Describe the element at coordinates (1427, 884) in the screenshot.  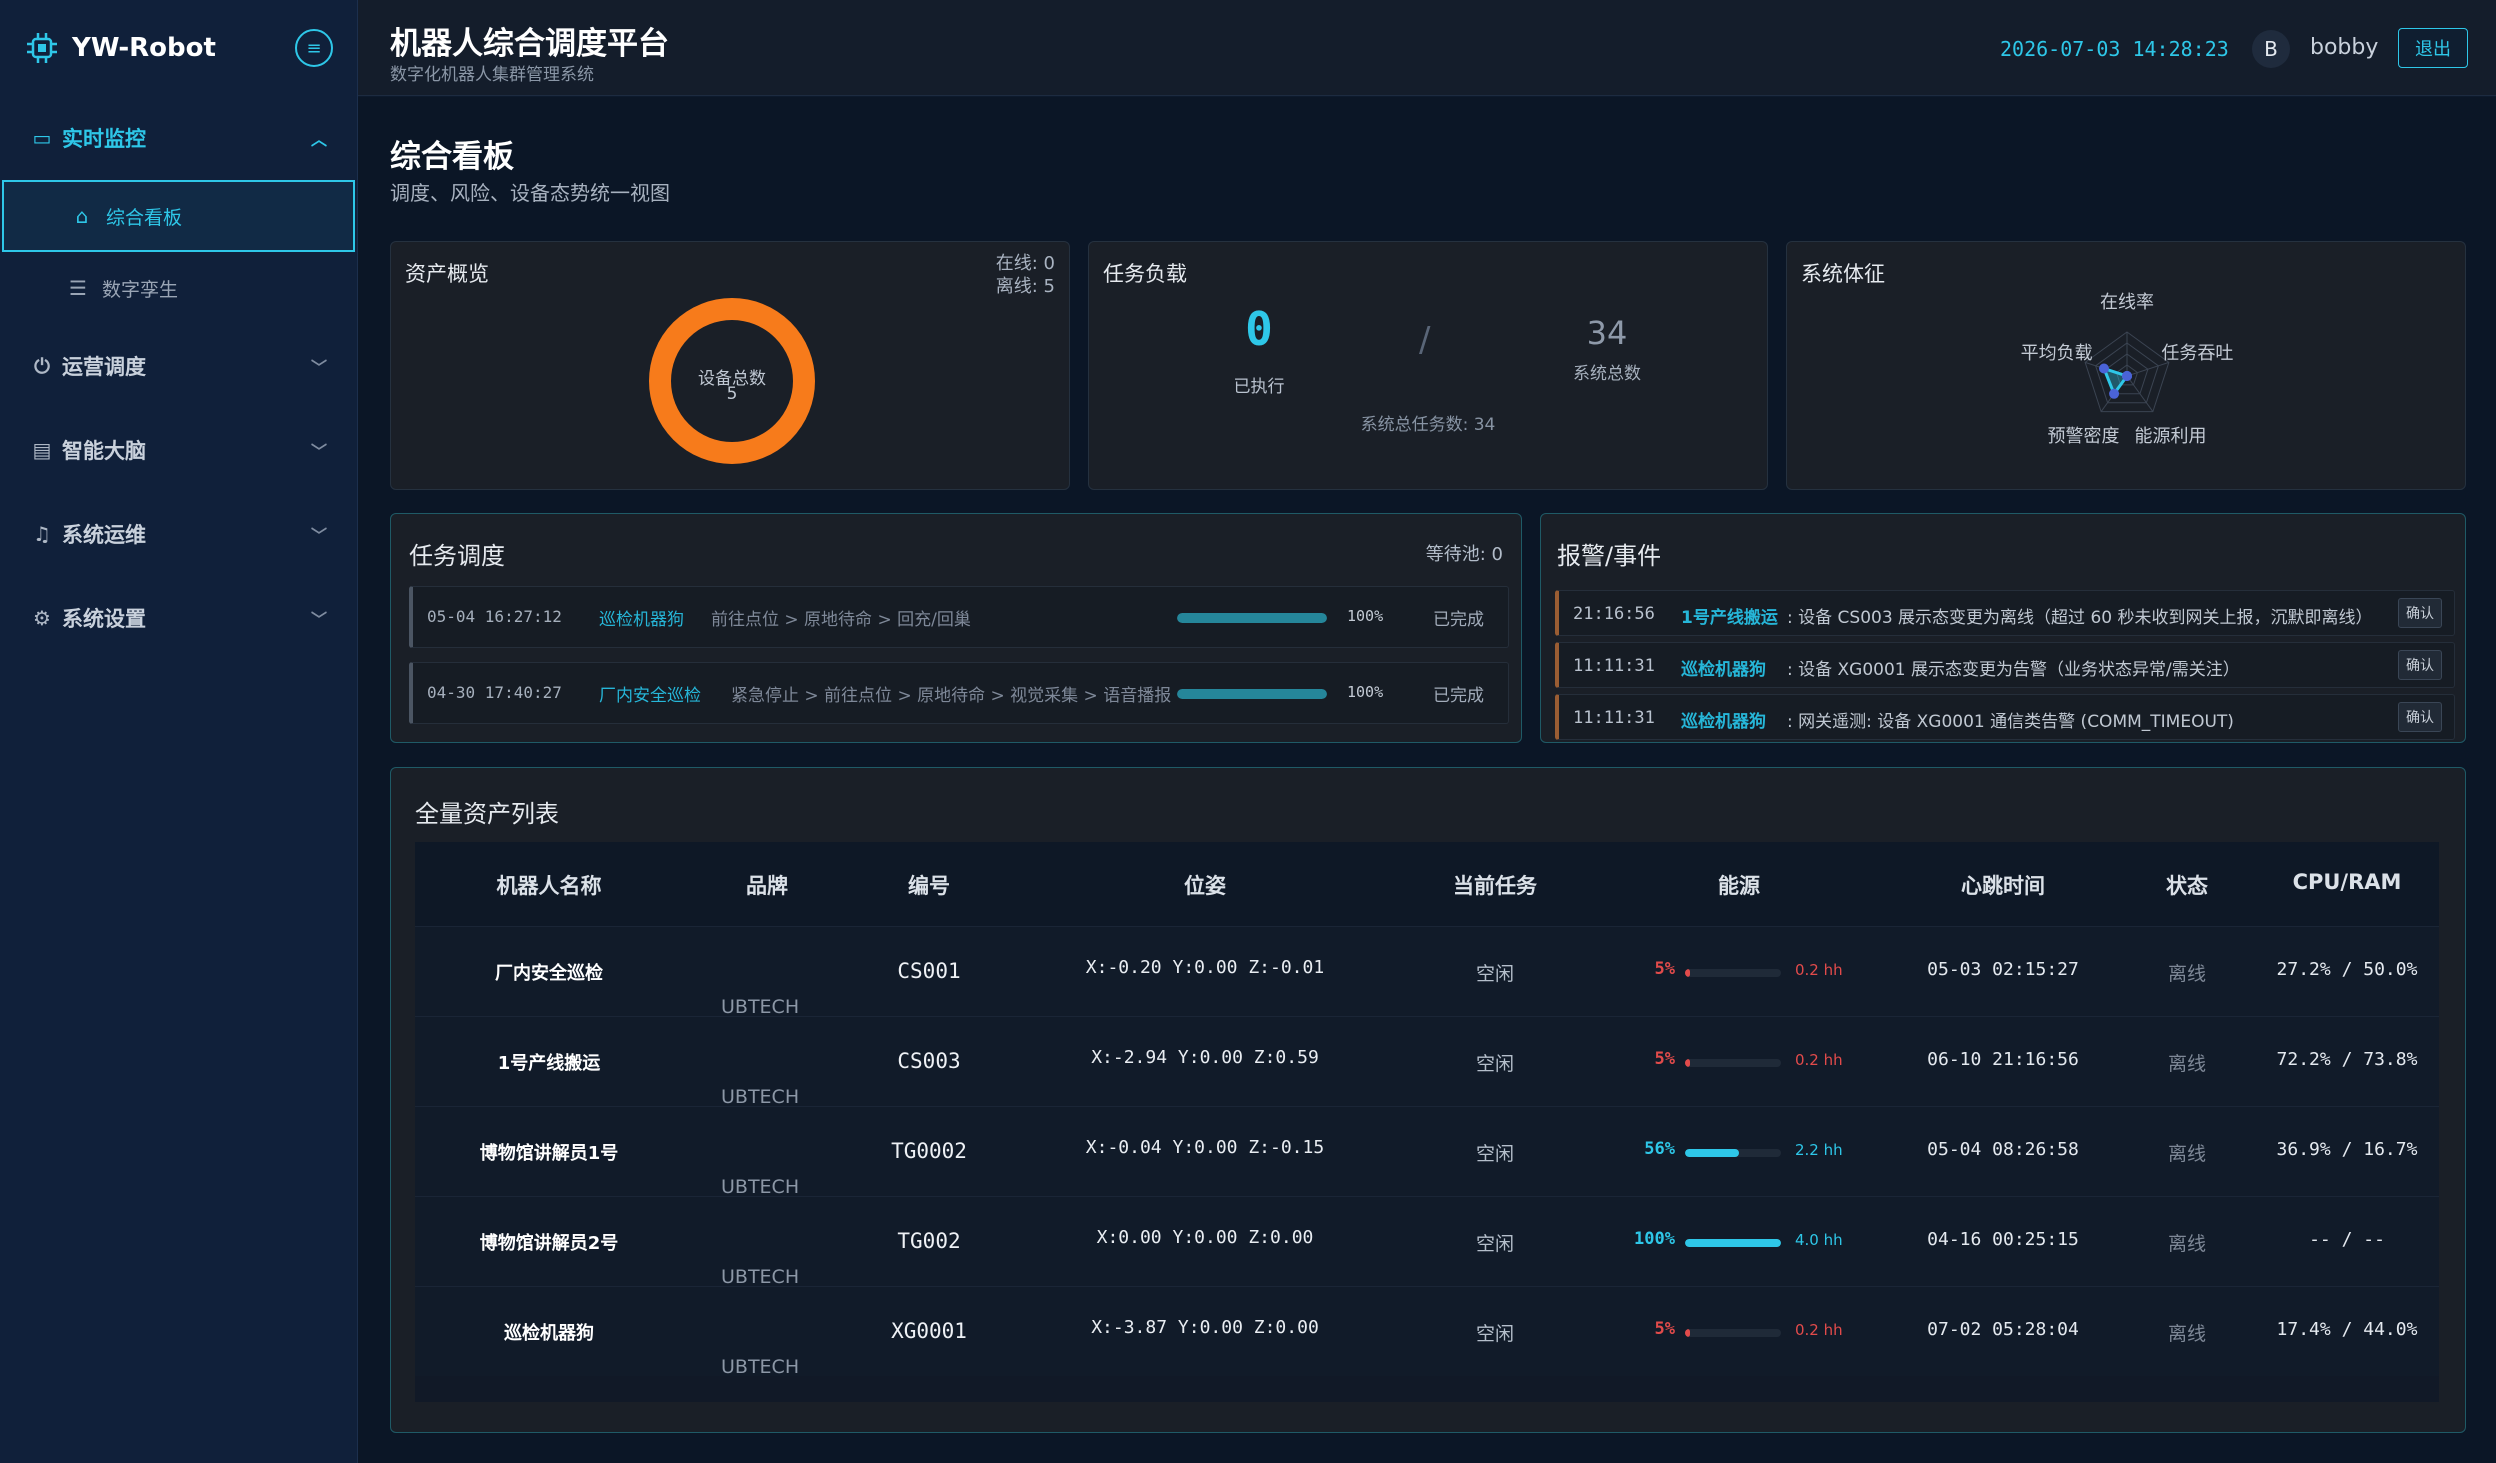
I see `table-header: 机器人名称 品牌 编号 位姿 当前任务 能源 心跳时间 状态 CPU/RAM` at that location.